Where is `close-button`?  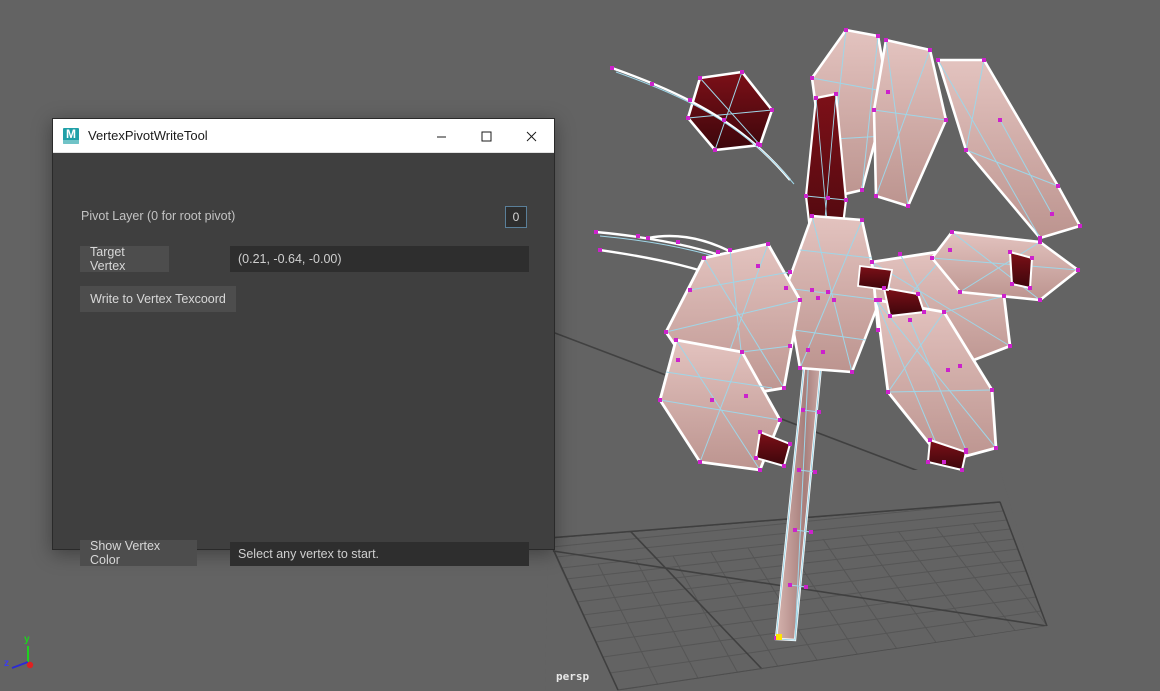
close-button is located at coordinates (531, 136).